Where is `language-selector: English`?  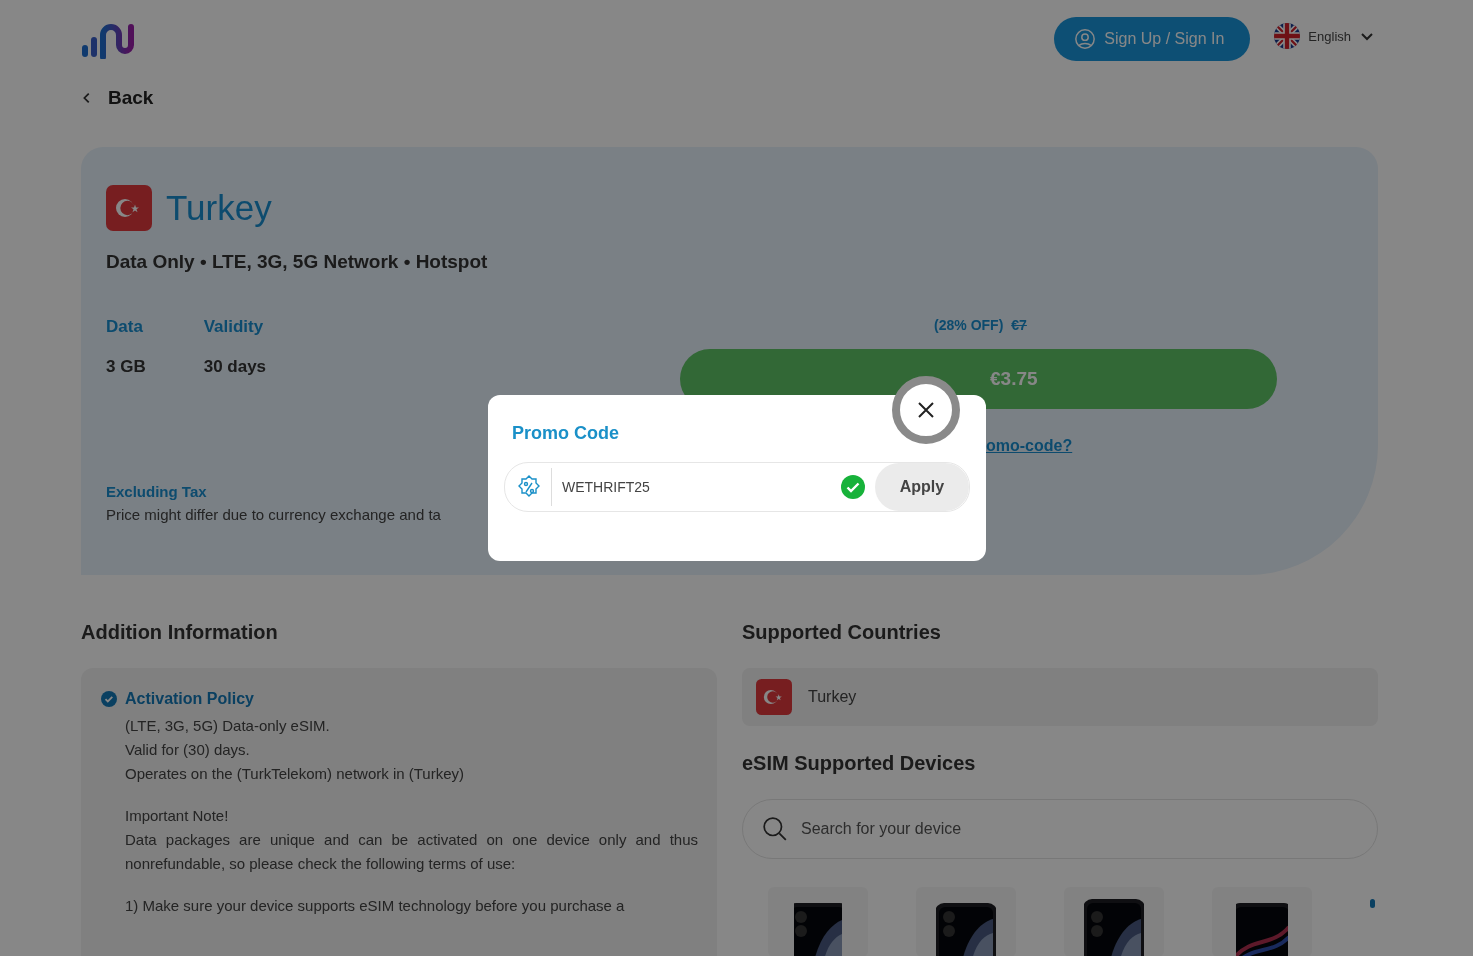 language-selector: English is located at coordinates (1324, 36).